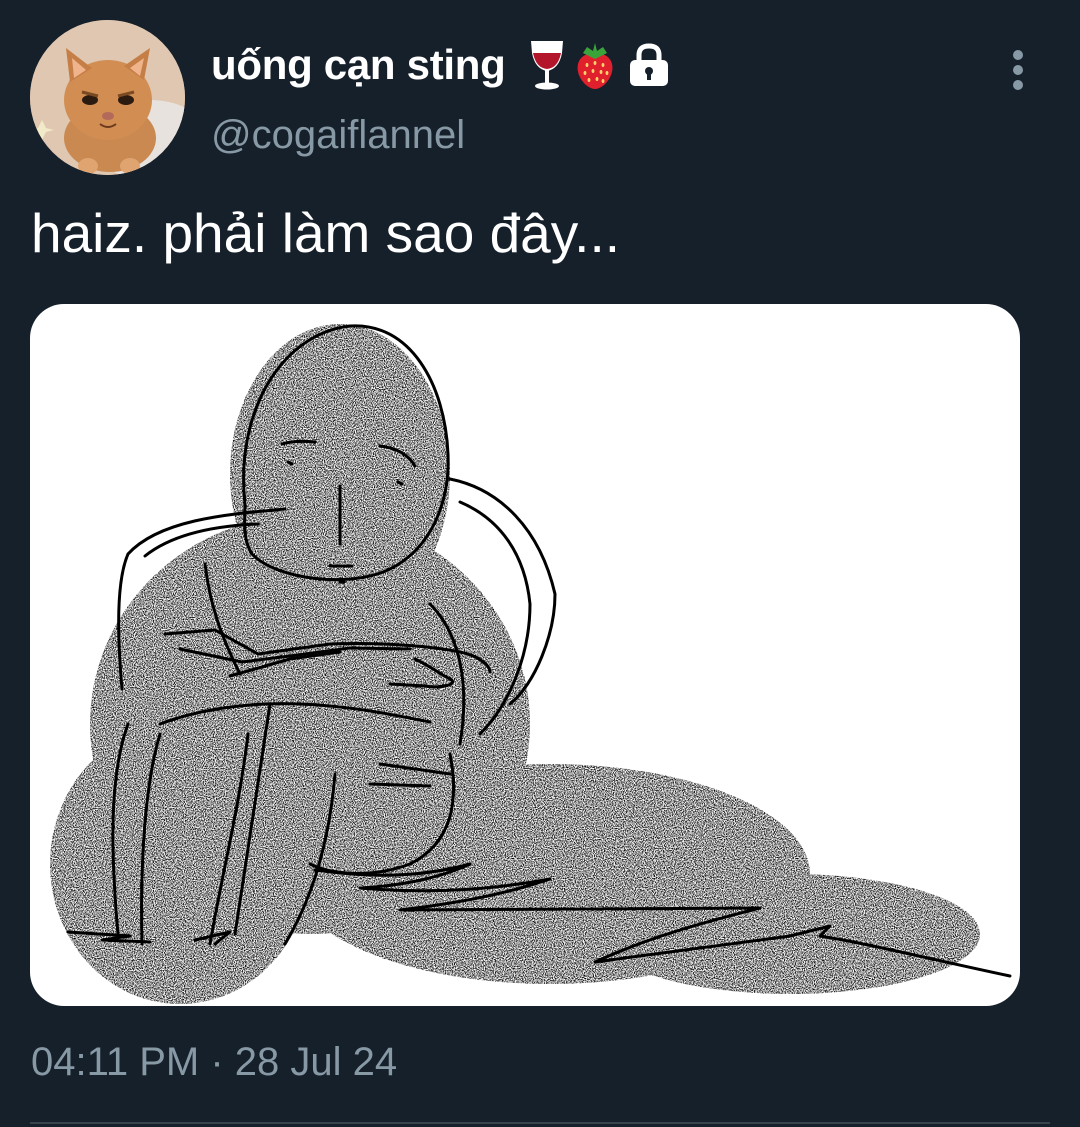 The height and width of the screenshot is (1127, 1080). What do you see at coordinates (649, 64) in the screenshot?
I see `lock-icon` at bounding box center [649, 64].